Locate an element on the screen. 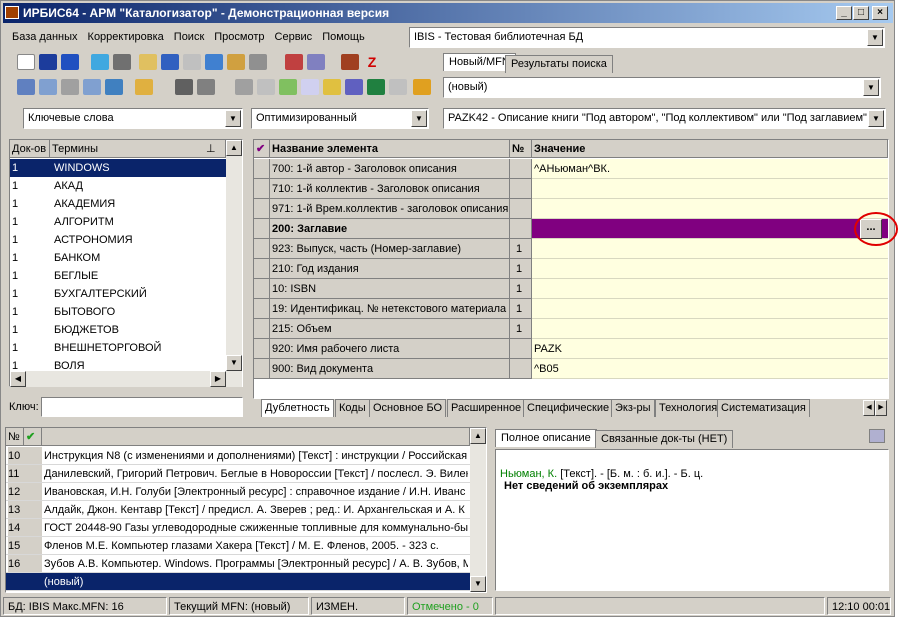 The image size is (901, 617). tab-6: Технология is located at coordinates (688, 408).